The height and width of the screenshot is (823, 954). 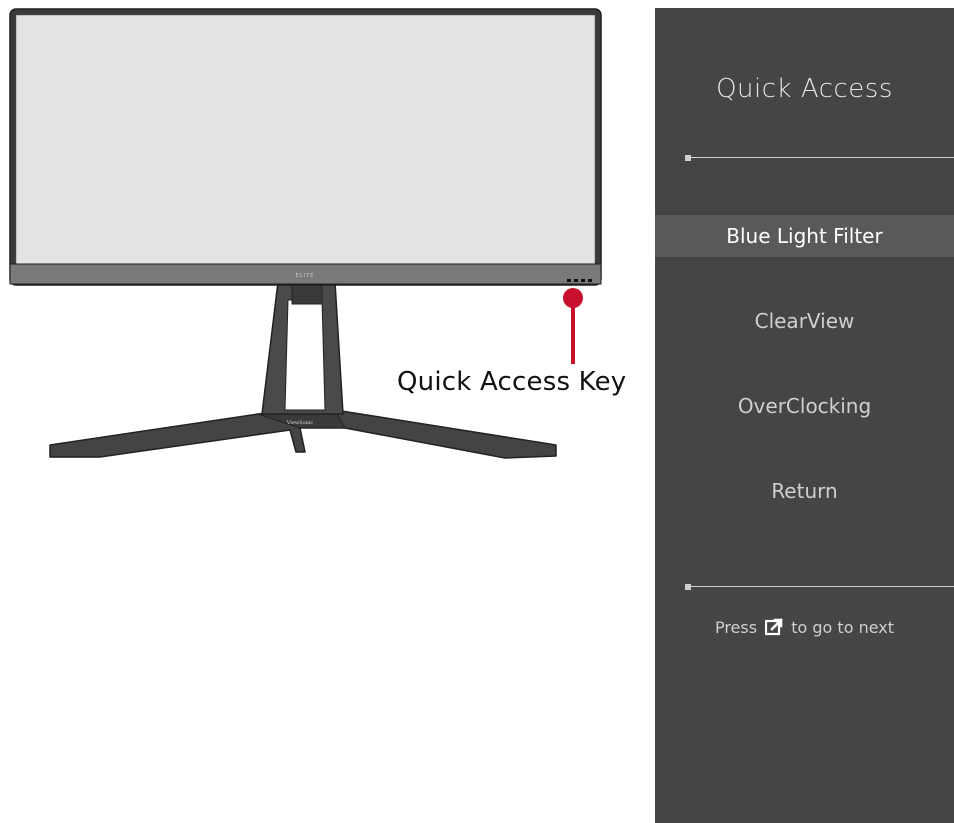 I want to click on quick-access-key-callout, so click(x=573, y=326).